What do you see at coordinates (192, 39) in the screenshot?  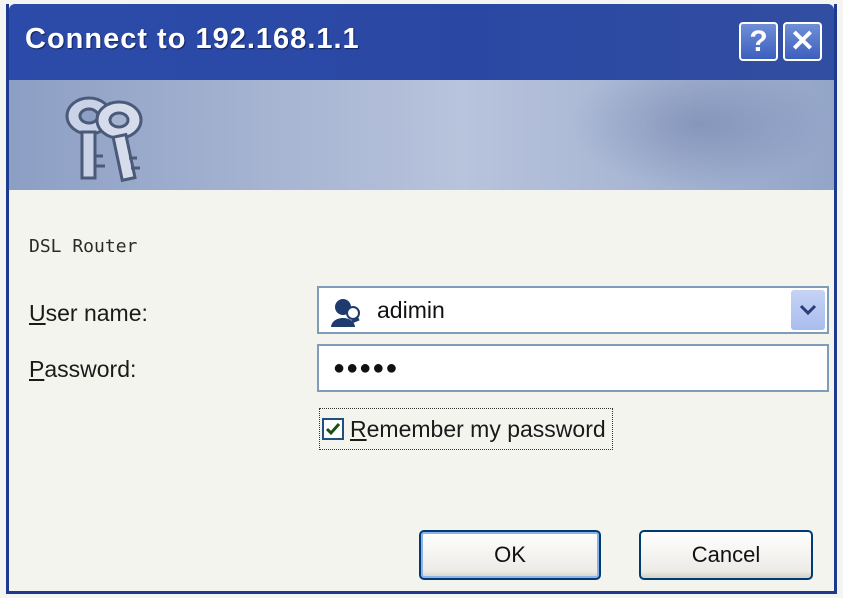 I see `window-title: Connect to 192.168.1.1` at bounding box center [192, 39].